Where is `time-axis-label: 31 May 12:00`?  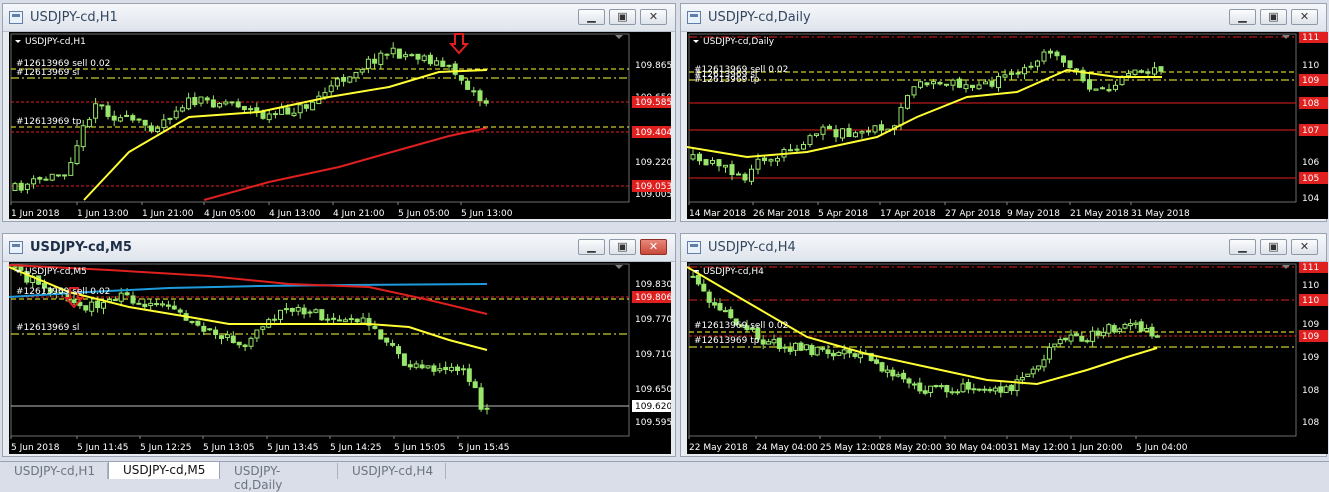
time-axis-label: 31 May 12:00 is located at coordinates (1038, 448).